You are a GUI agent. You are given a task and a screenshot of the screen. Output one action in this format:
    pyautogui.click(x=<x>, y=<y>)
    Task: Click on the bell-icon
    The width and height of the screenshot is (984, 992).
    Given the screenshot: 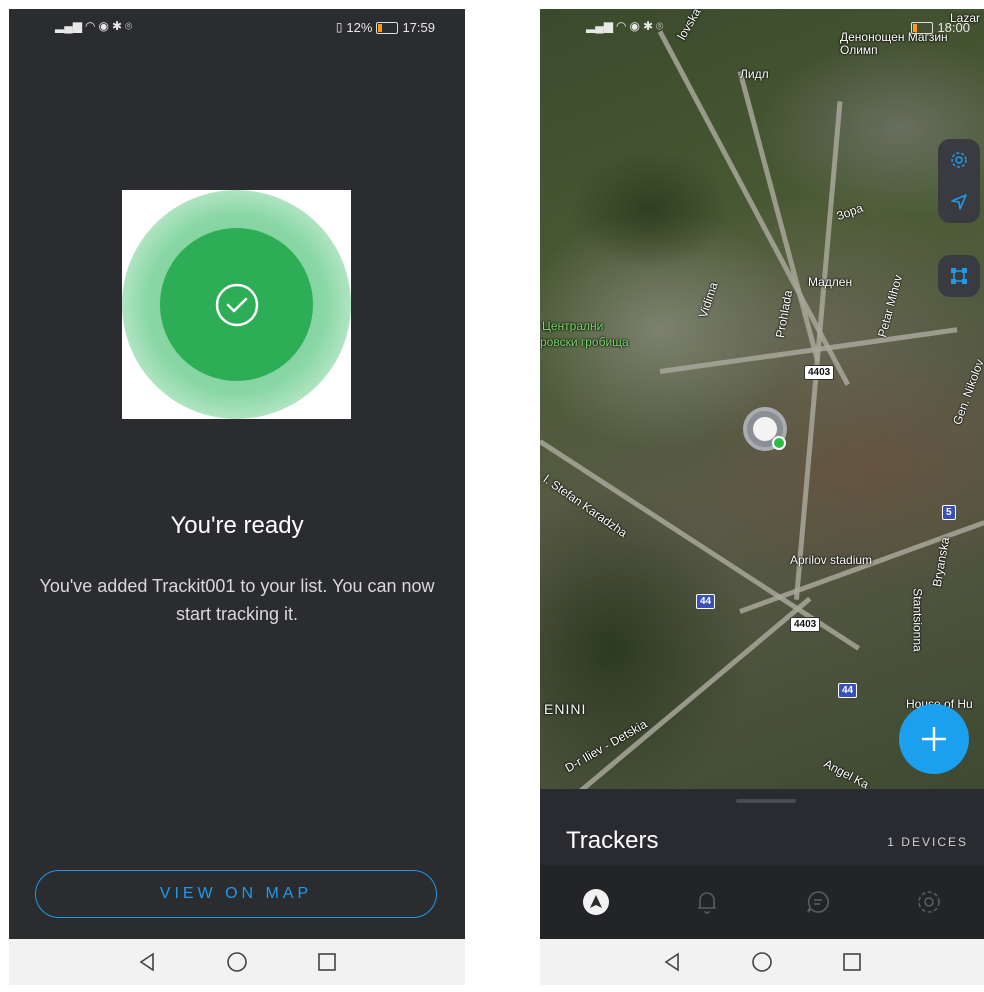 What is the action you would take?
    pyautogui.click(x=706, y=903)
    